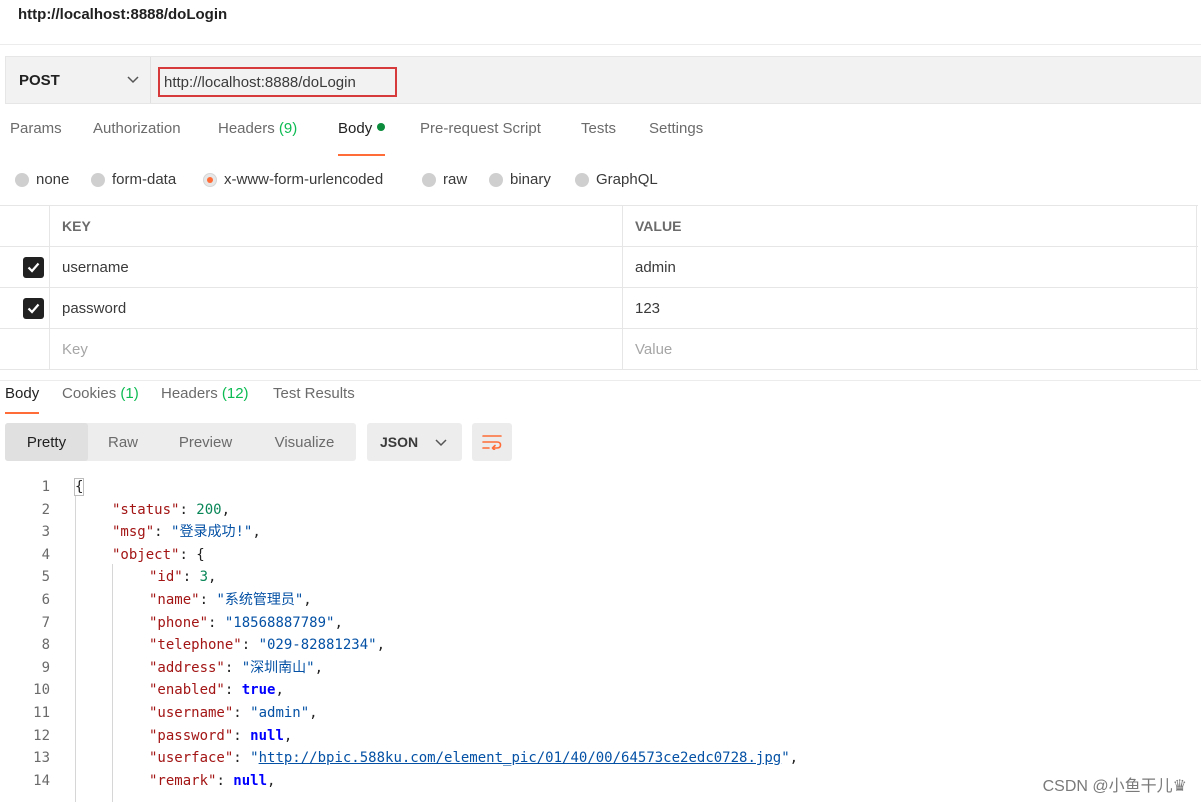 The image size is (1201, 802). Describe the element at coordinates (133, 532) in the screenshot. I see `code-token: "msg"` at that location.